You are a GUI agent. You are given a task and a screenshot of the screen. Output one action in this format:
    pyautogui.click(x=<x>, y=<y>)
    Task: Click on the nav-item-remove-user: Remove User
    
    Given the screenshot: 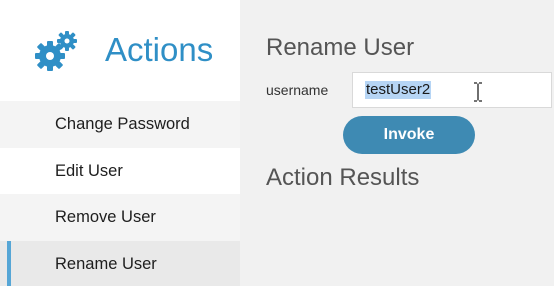 What is the action you would take?
    pyautogui.click(x=120, y=217)
    